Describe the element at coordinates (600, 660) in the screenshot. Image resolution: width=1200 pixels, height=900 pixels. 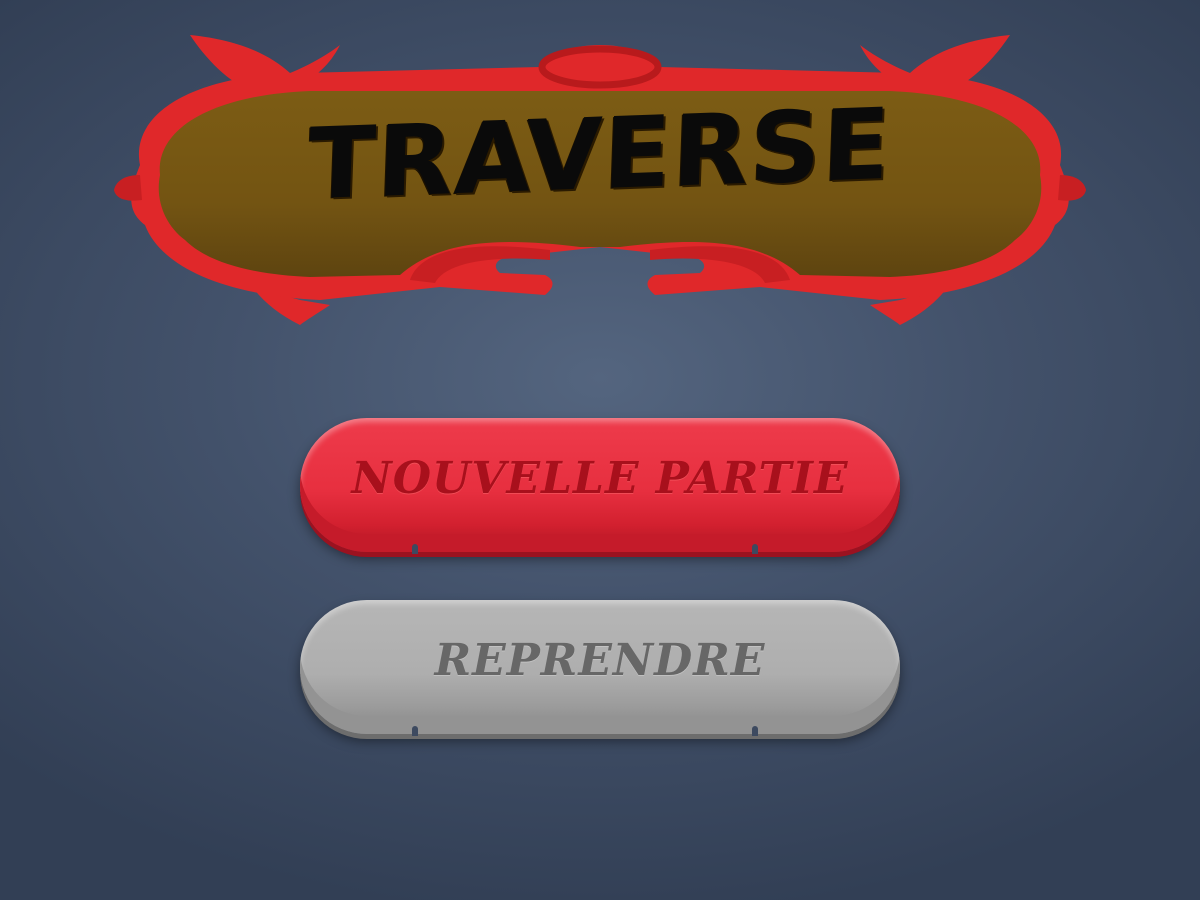
I see `resume-label: REPRENDRE` at that location.